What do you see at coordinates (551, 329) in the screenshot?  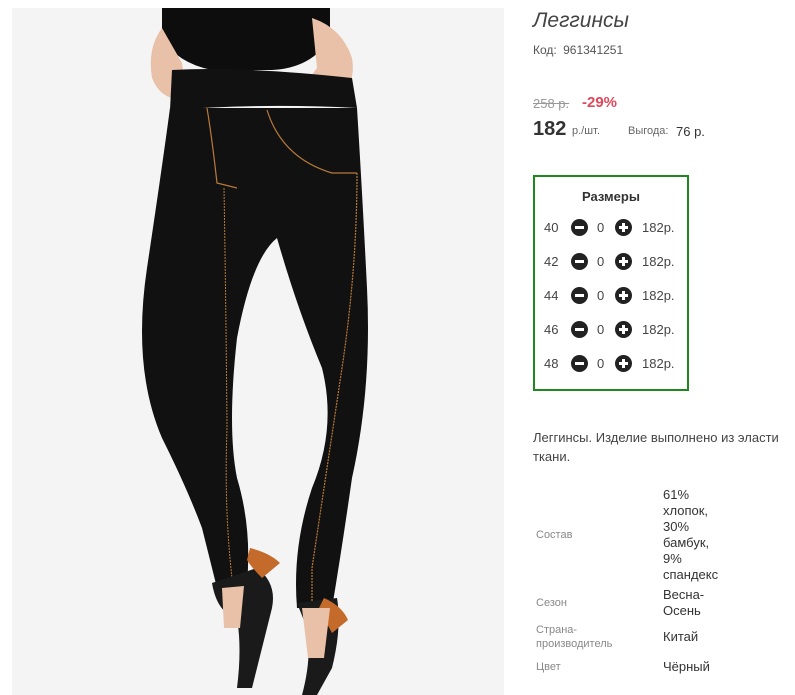 I see `size-number: 46` at bounding box center [551, 329].